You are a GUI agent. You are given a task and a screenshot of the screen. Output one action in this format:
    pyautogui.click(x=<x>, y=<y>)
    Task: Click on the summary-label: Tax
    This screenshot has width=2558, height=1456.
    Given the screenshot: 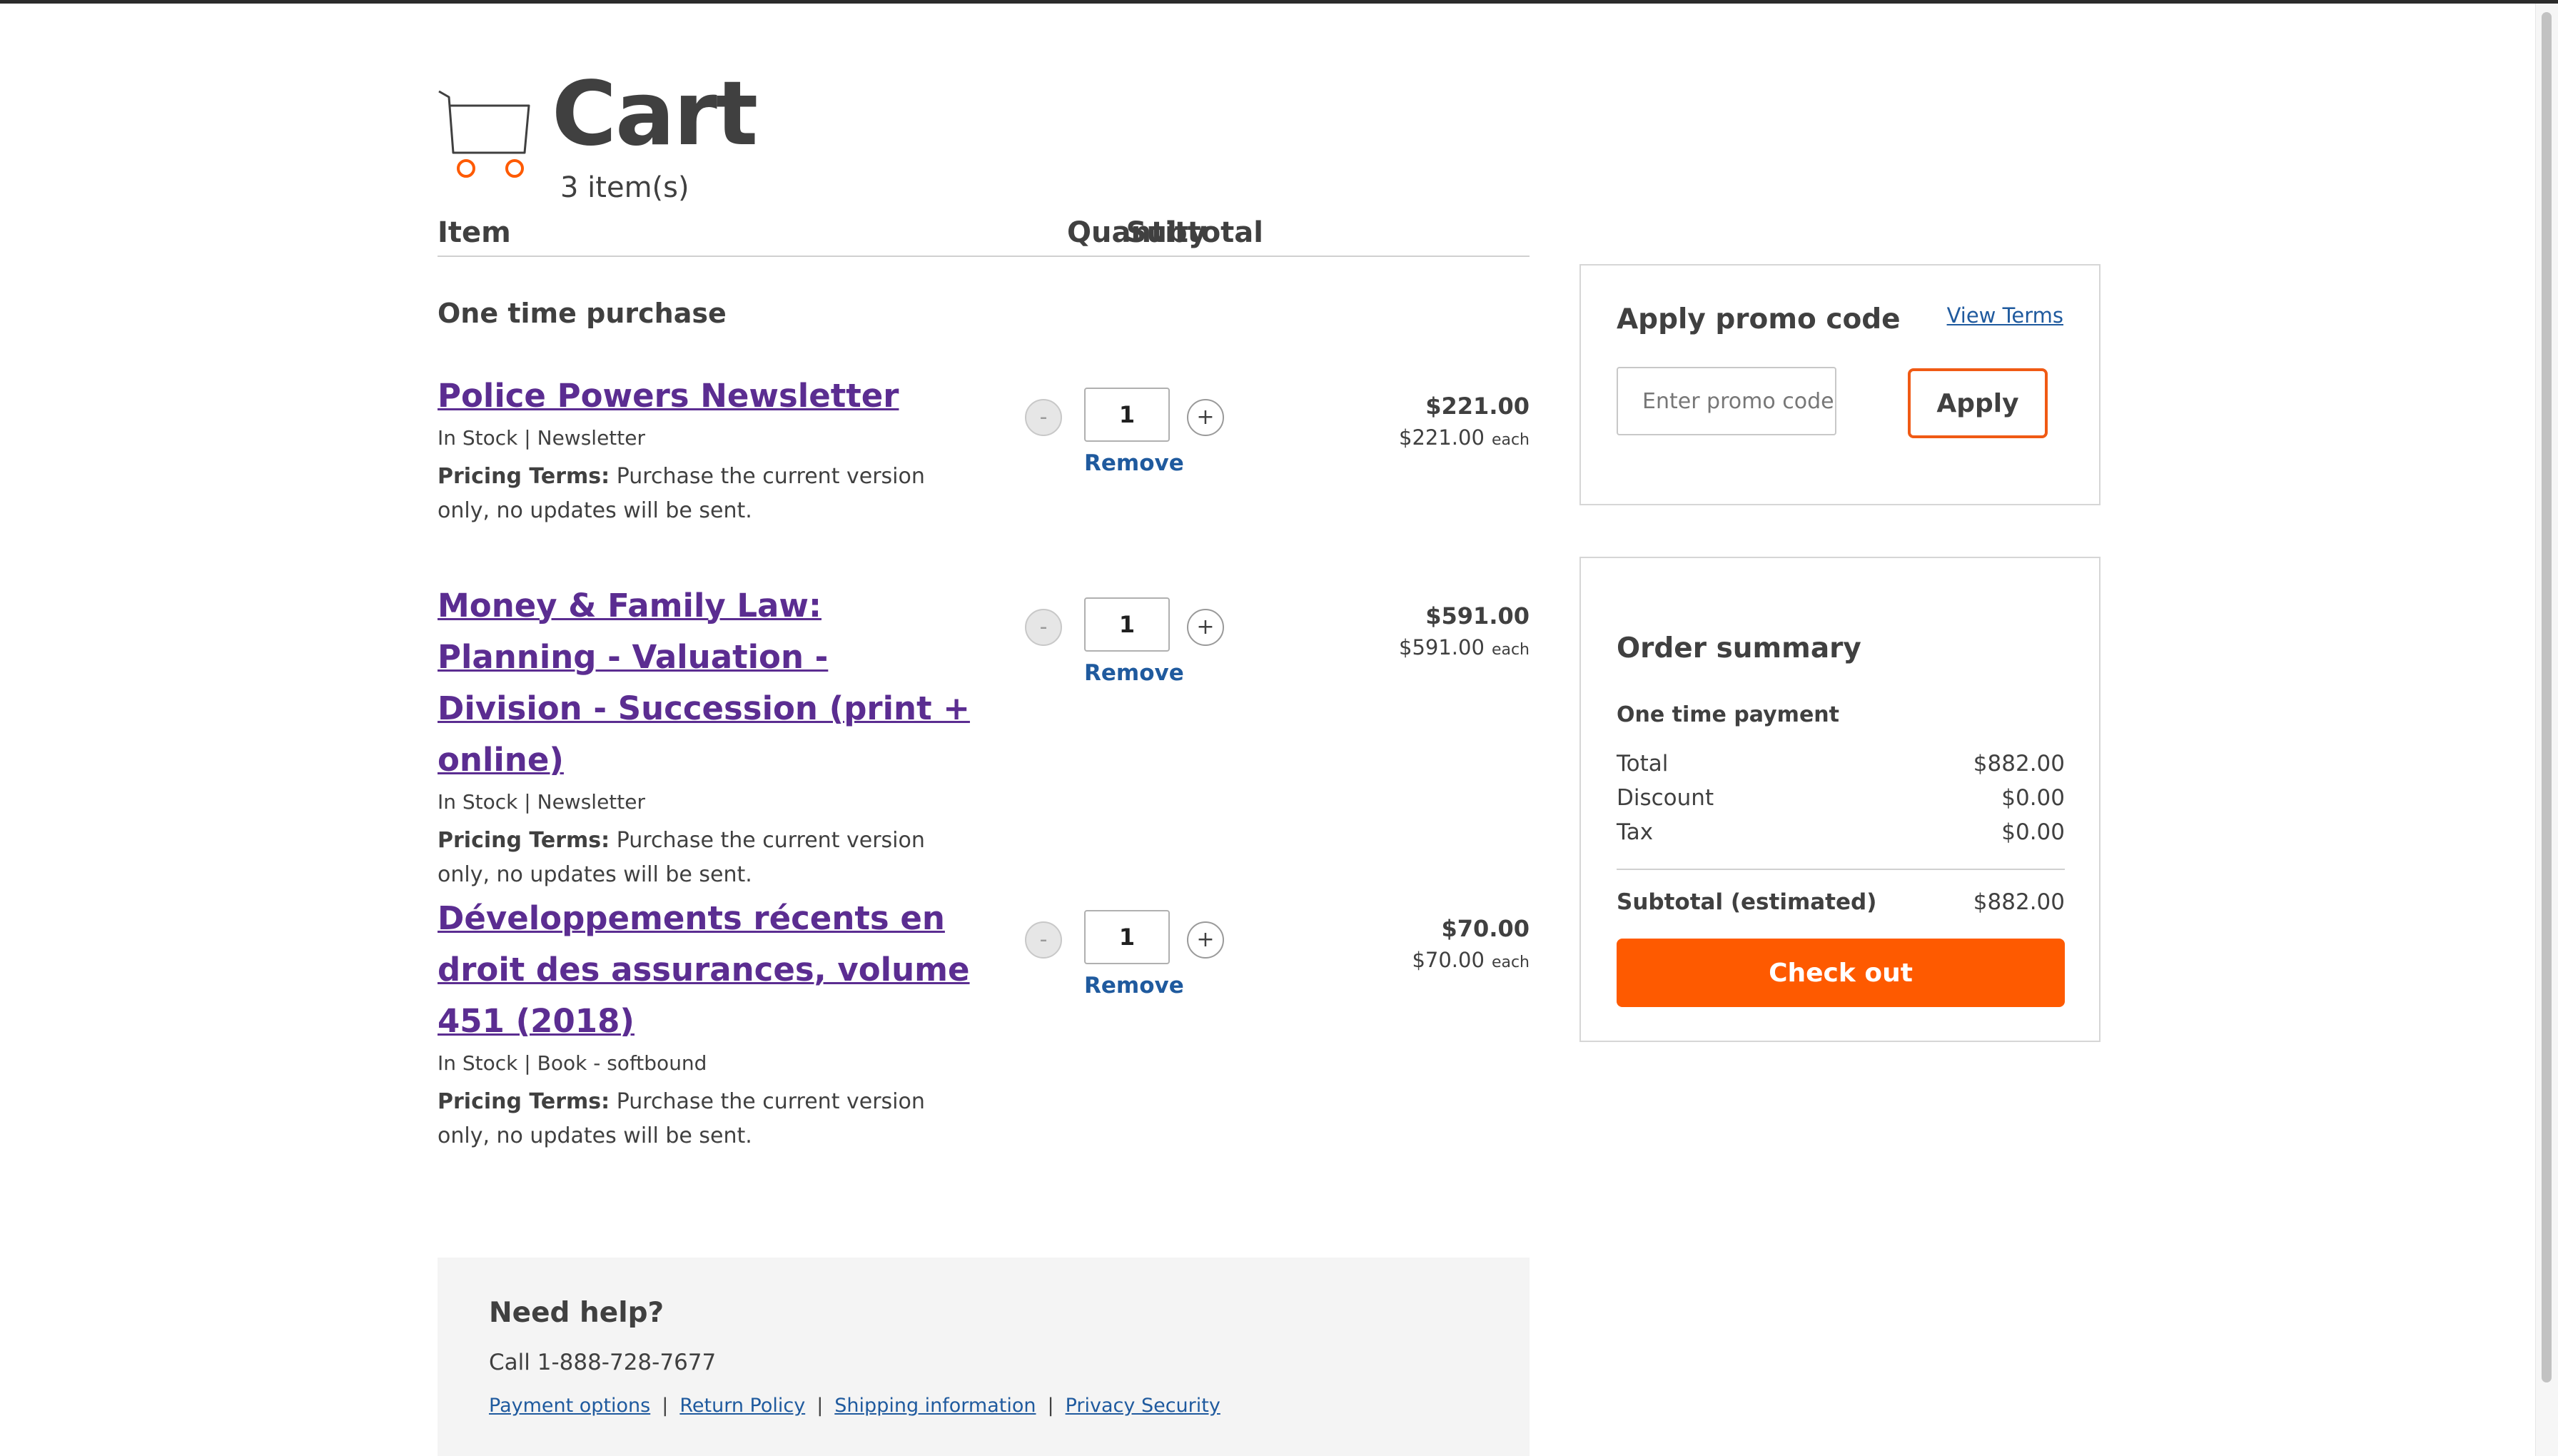 What is the action you would take?
    pyautogui.click(x=1636, y=832)
    